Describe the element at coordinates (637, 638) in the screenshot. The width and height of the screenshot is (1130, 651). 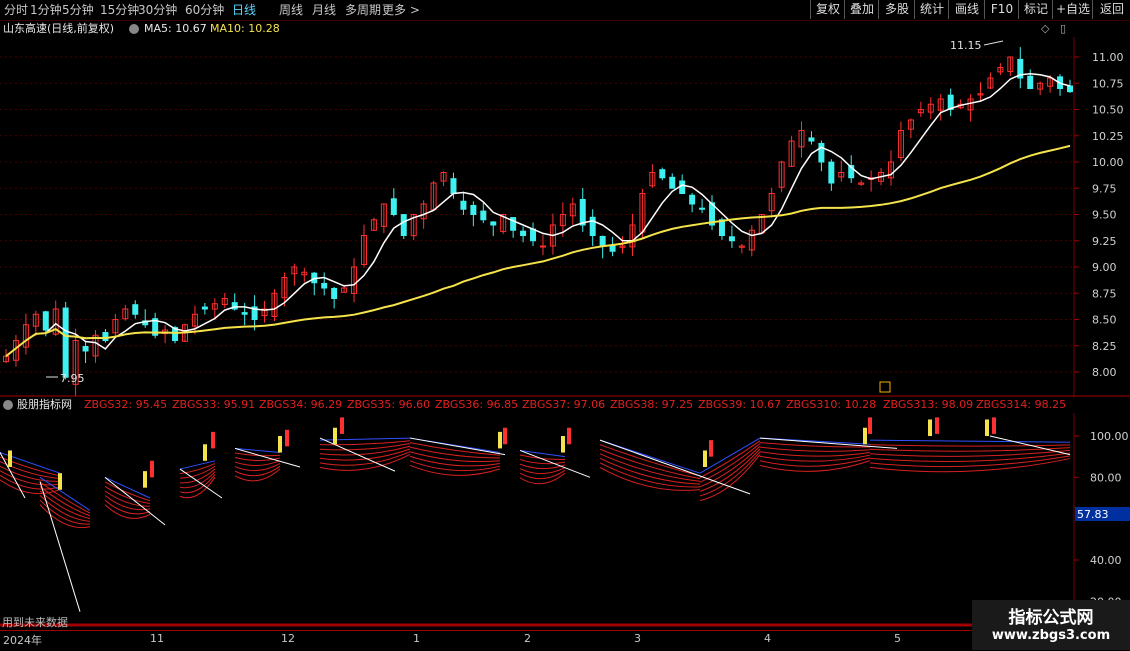
I see `x-axis-label: 3` at that location.